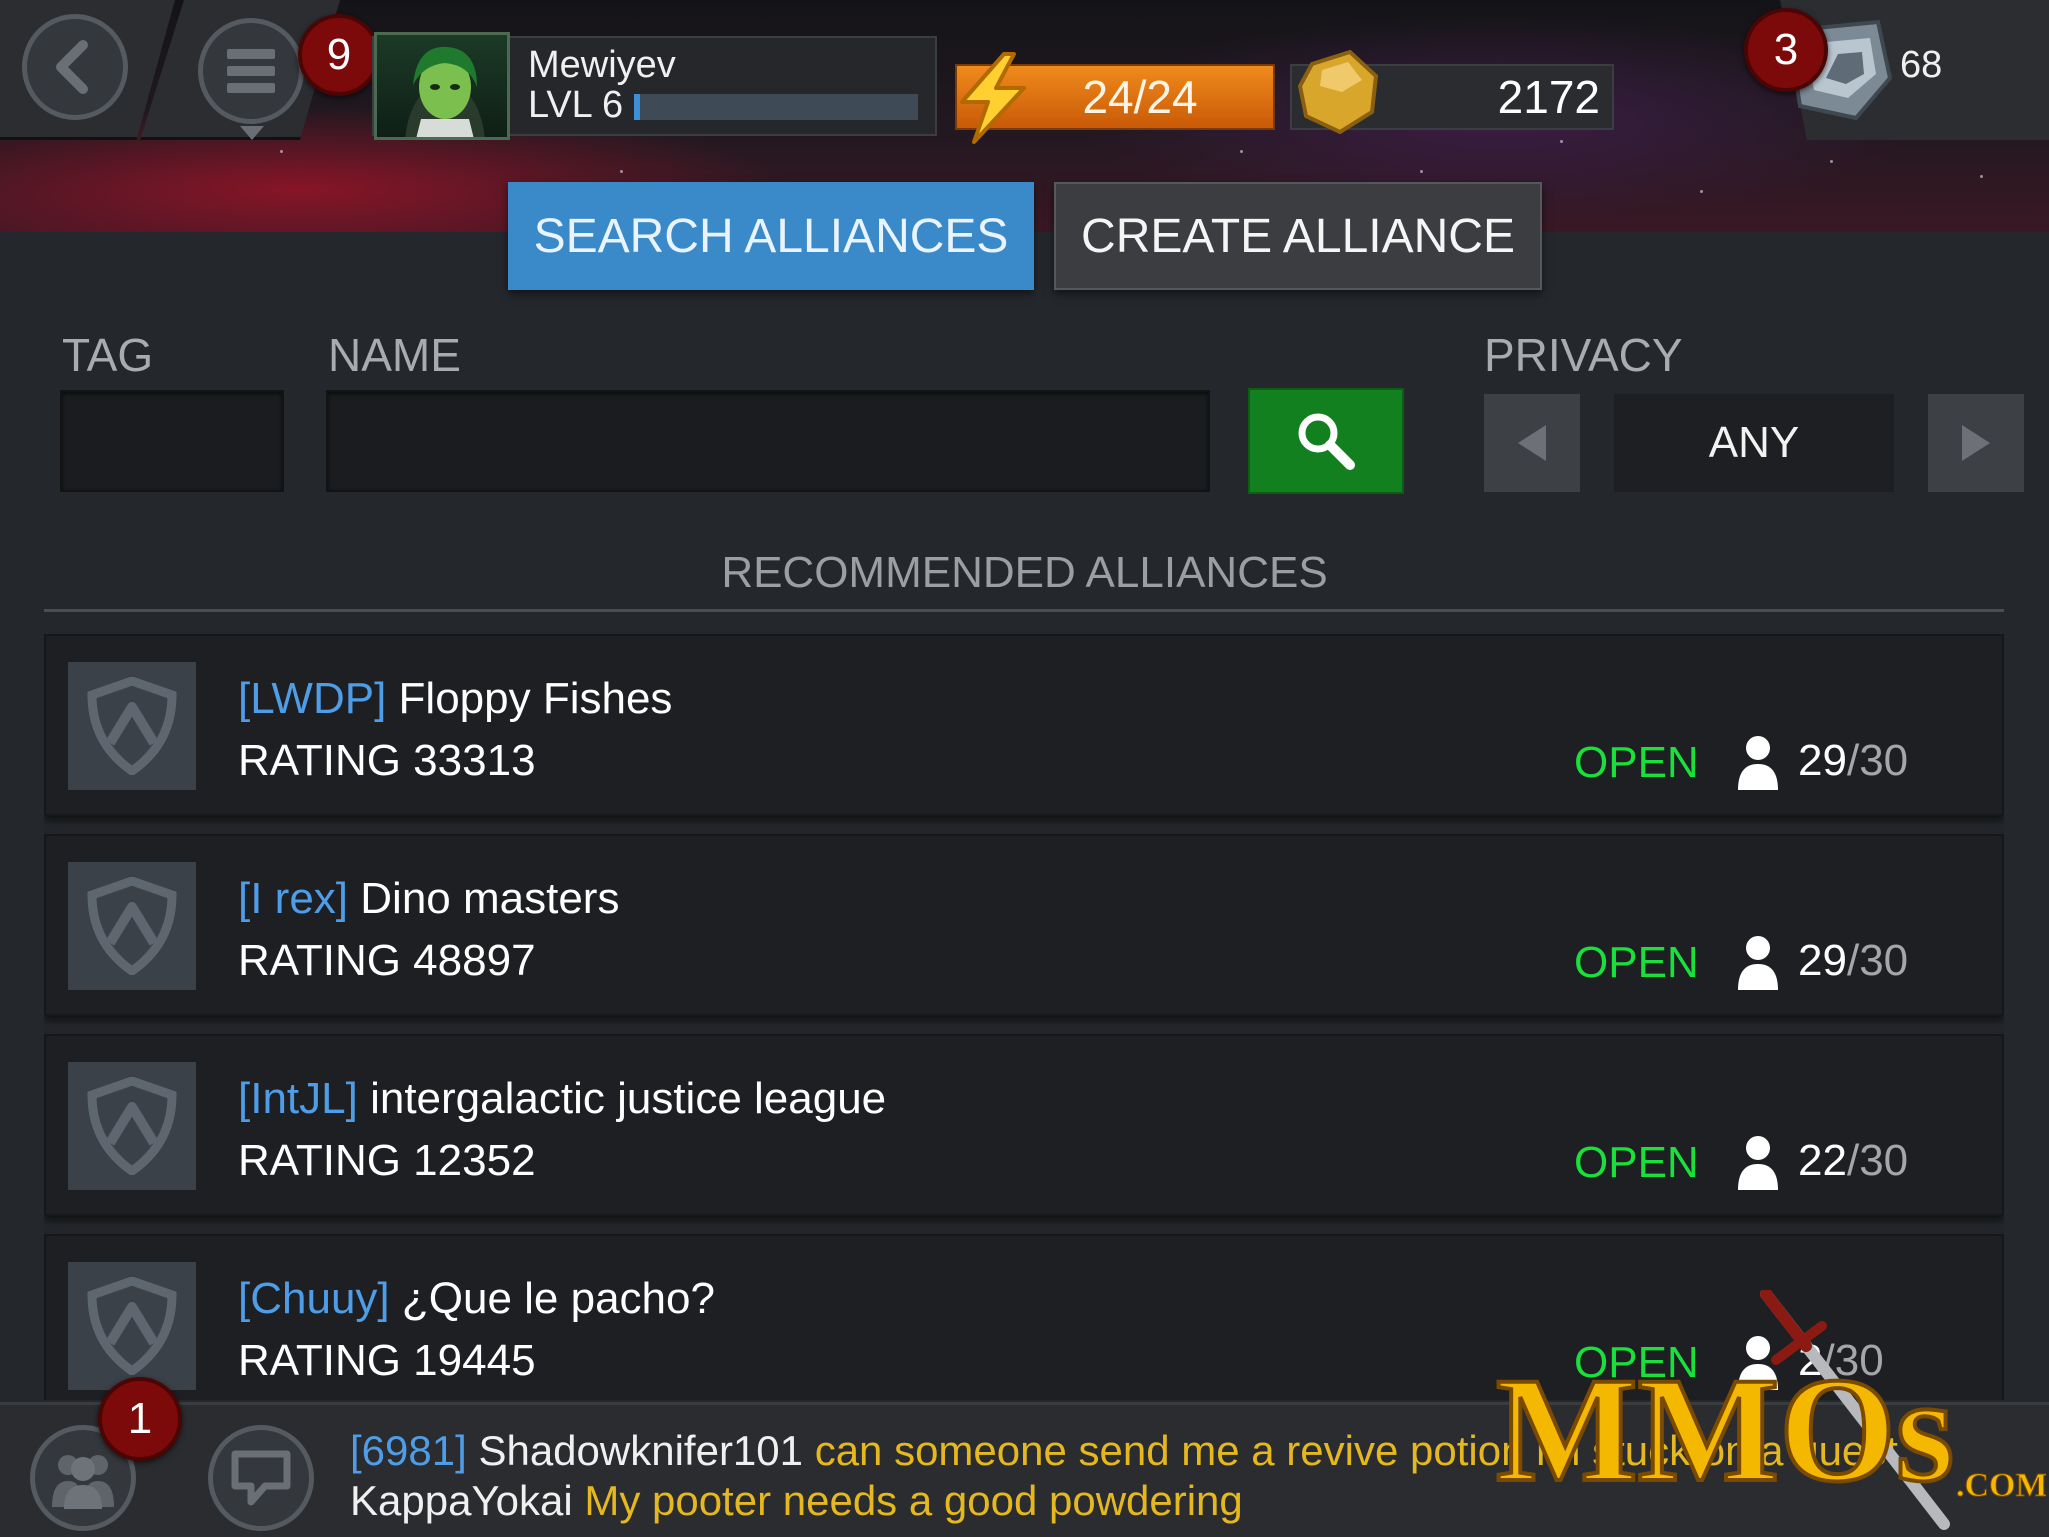 The image size is (2049, 1537). Describe the element at coordinates (913, 1500) in the screenshot. I see `chat-text: My pooter needs a good powdering` at that location.